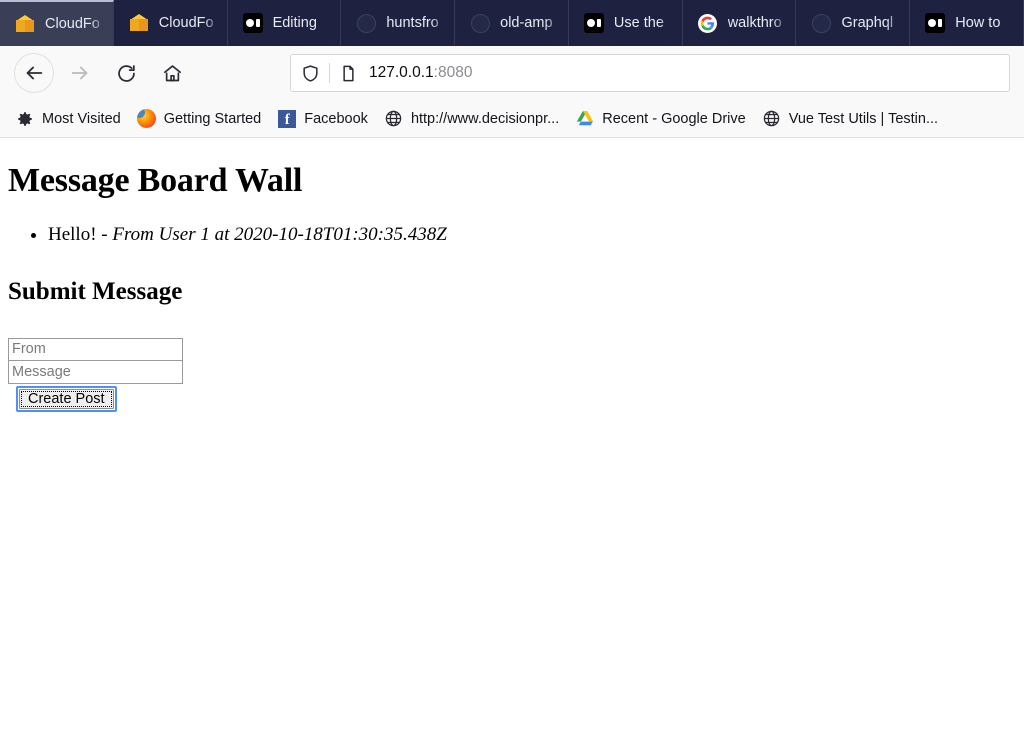 The height and width of the screenshot is (743, 1024). What do you see at coordinates (401, 72) in the screenshot?
I see `url-host: 127.0.0.1` at bounding box center [401, 72].